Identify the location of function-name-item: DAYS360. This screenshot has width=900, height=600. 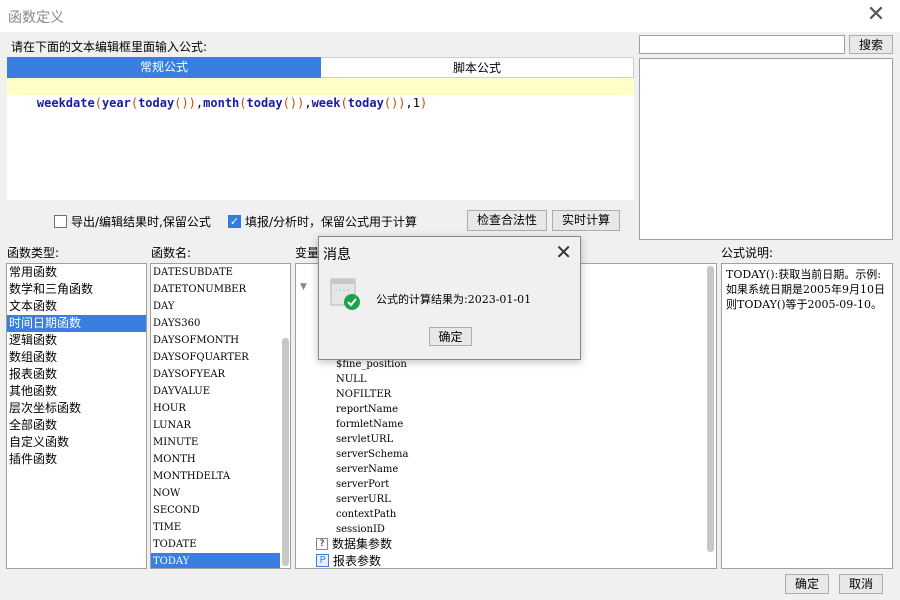
(215, 323).